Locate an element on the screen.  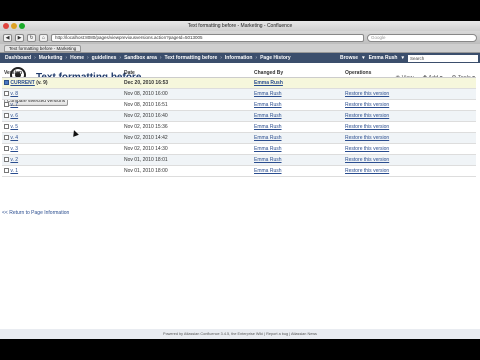
tab-bar: Text formatting before - Marketing is located at coordinates (240, 48).